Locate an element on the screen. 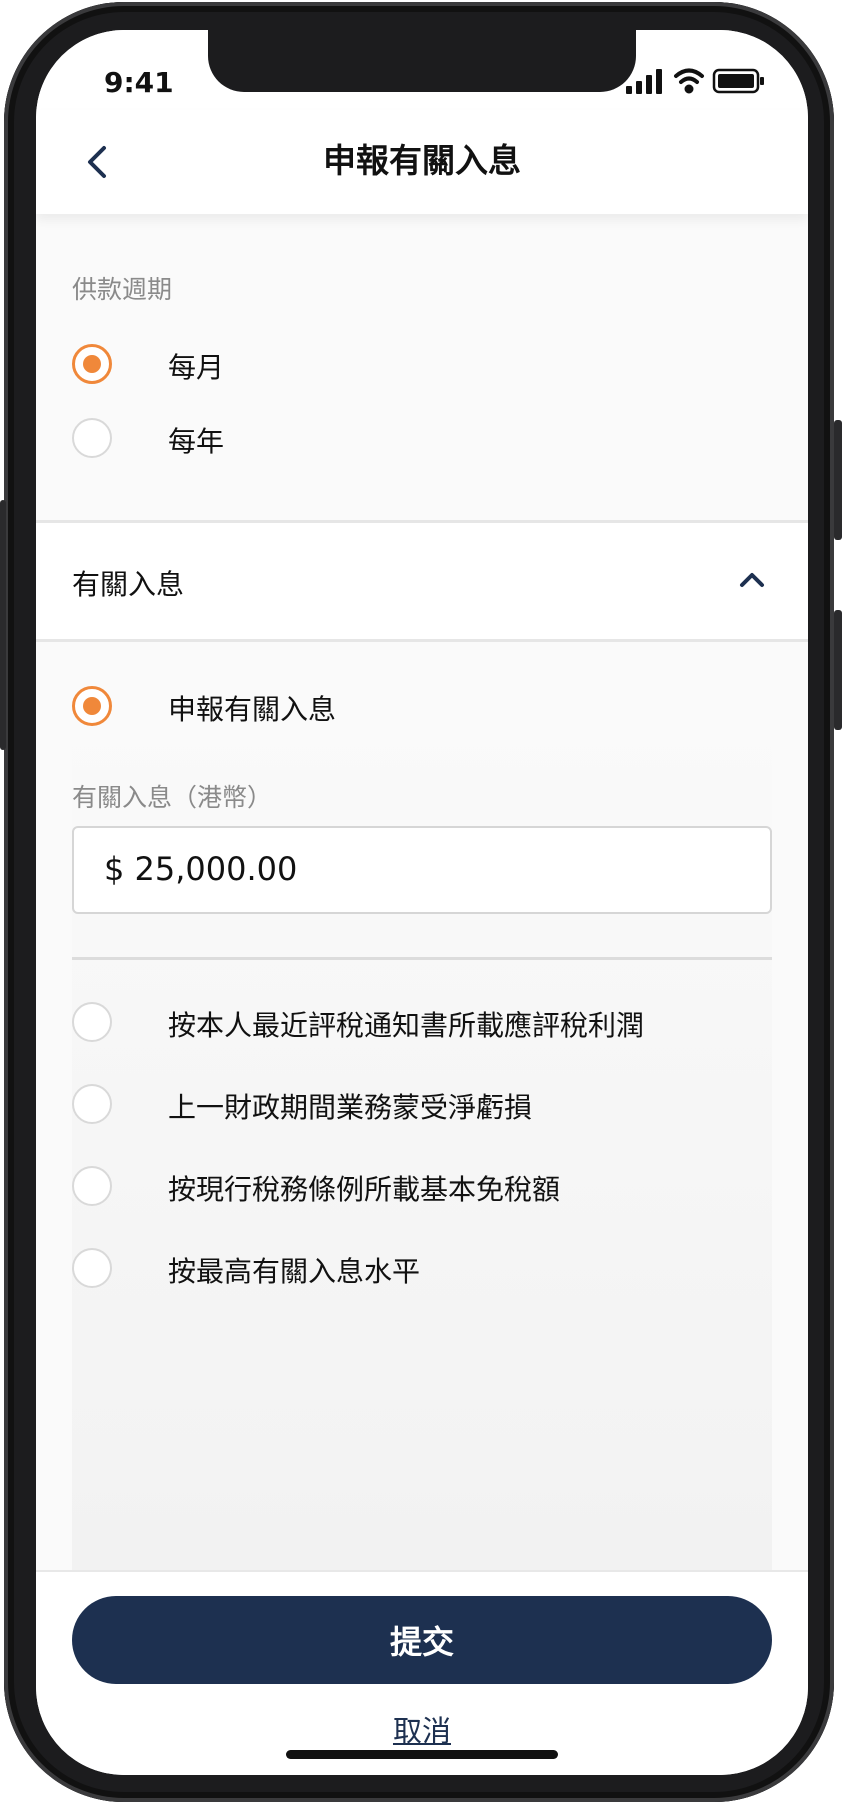 The height and width of the screenshot is (1809, 843). page-title: 申報有關入息 is located at coordinates (422, 160).